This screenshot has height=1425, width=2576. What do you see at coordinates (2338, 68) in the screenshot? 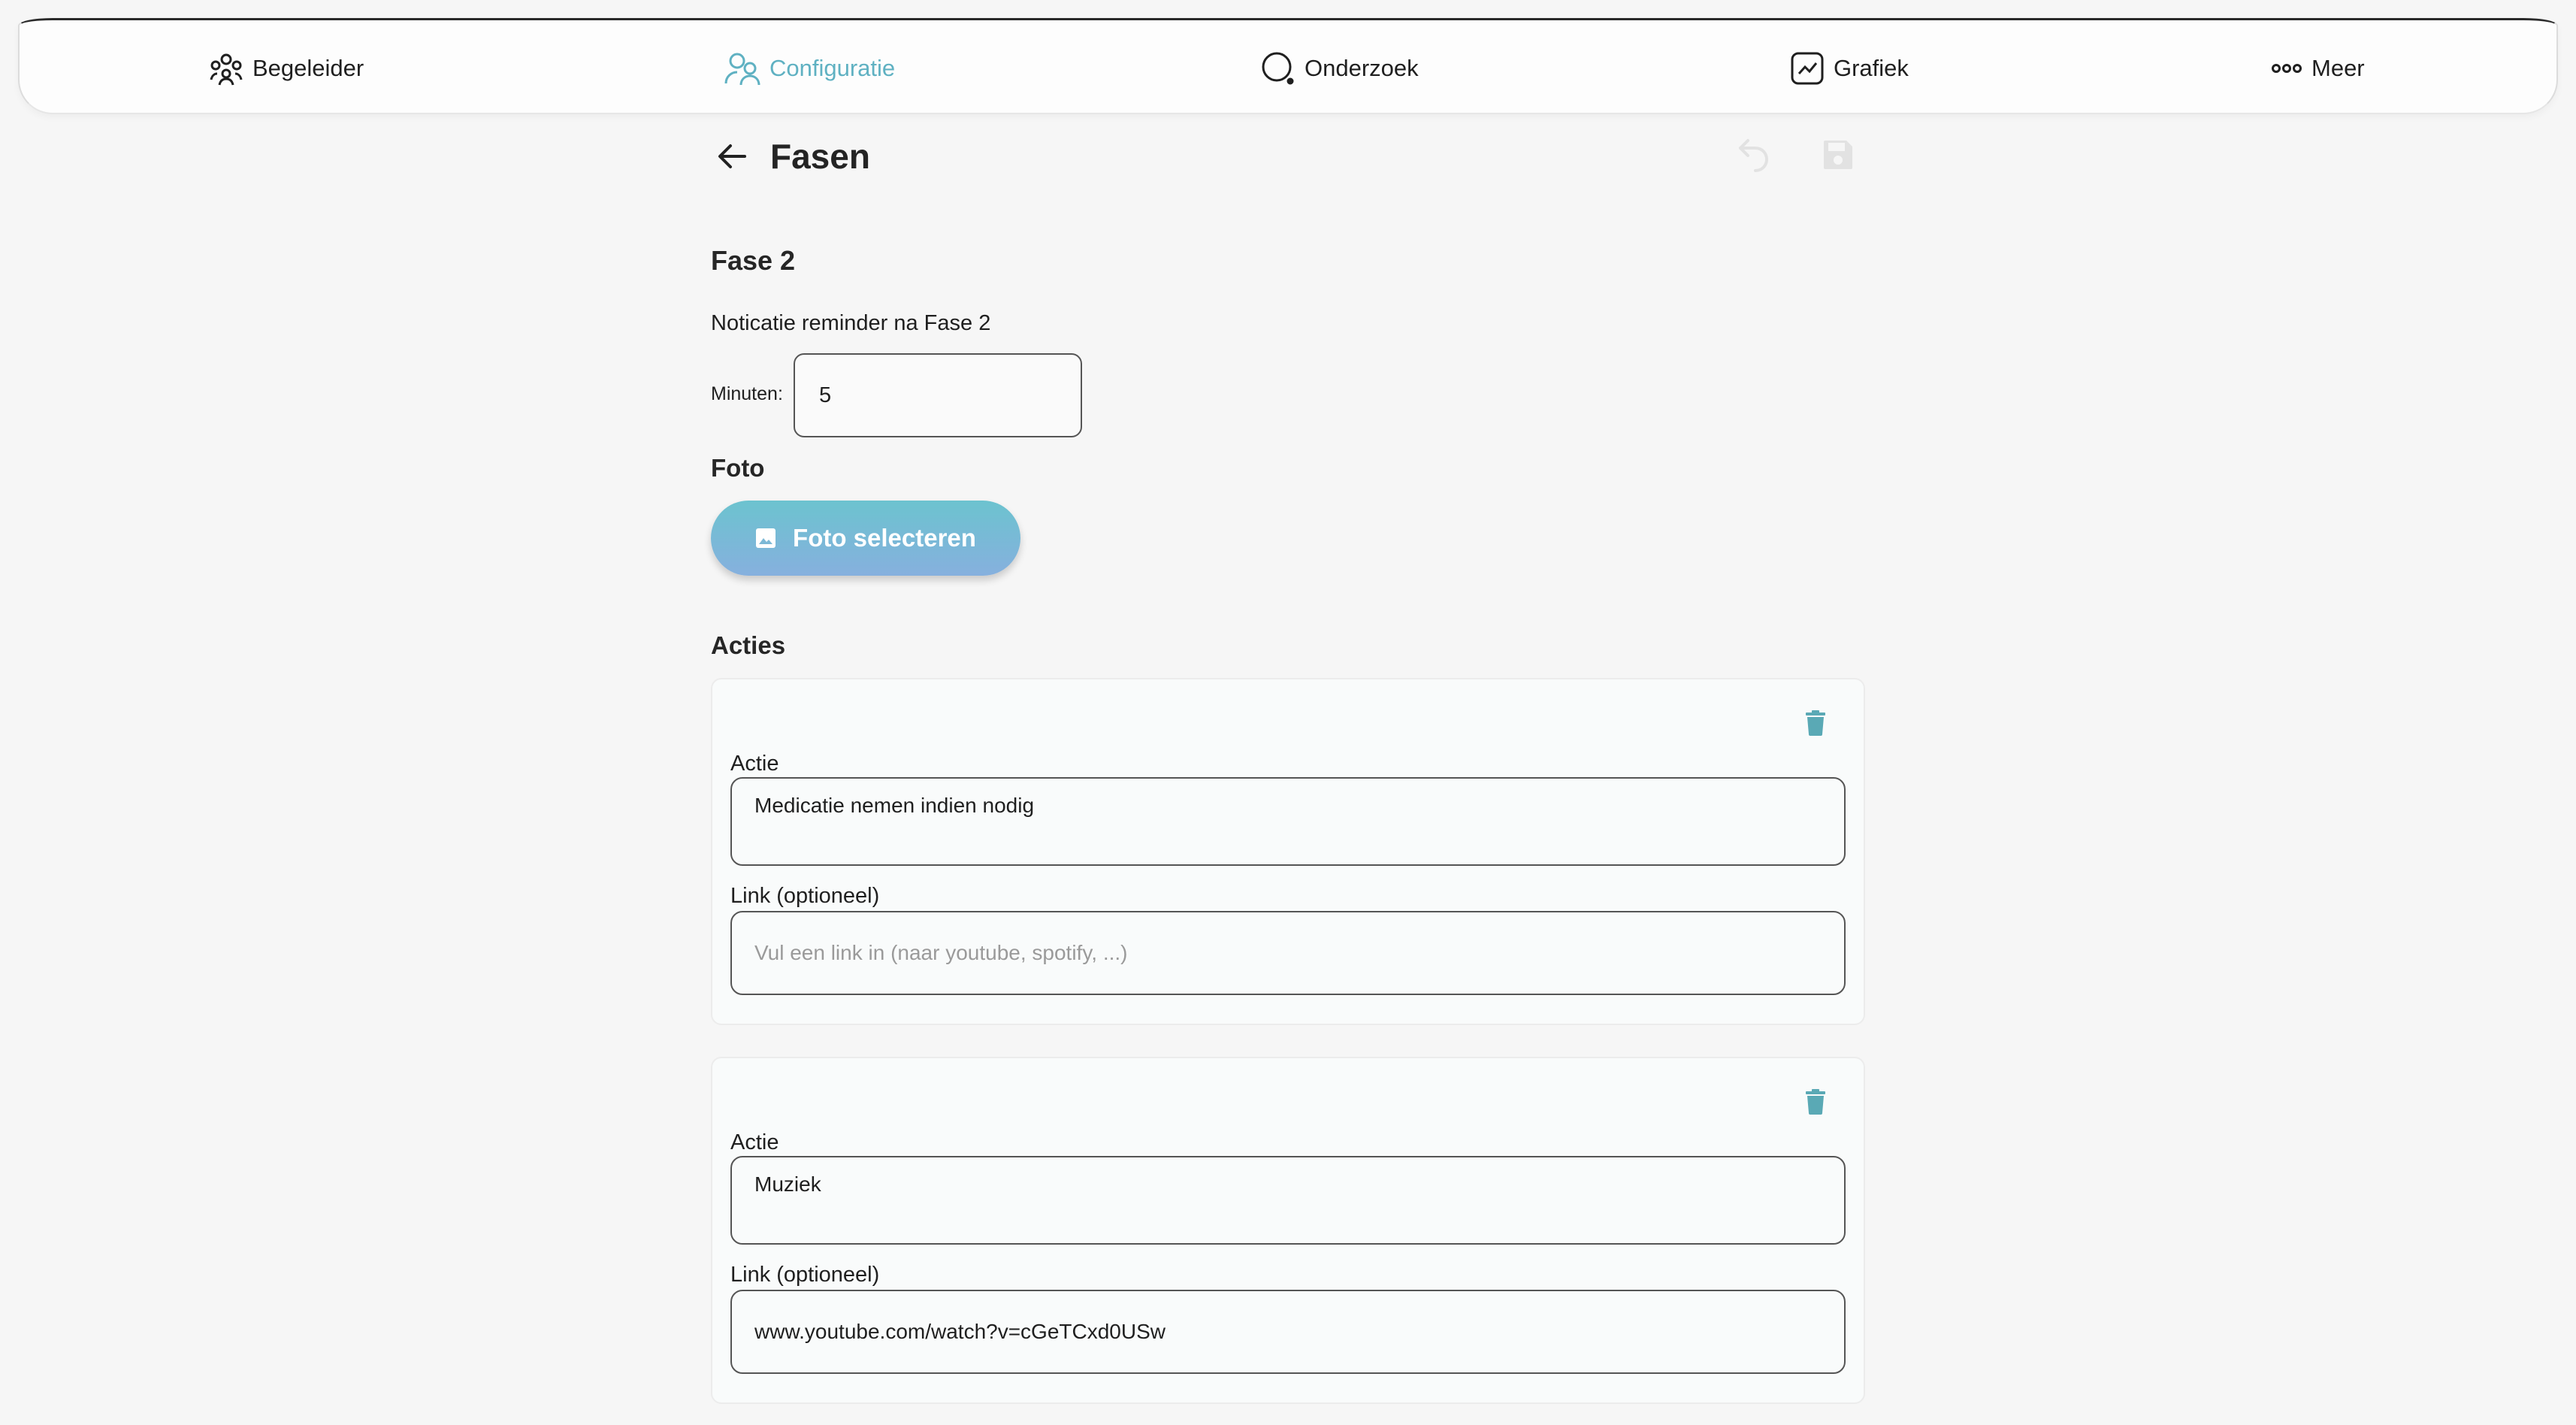
I see `nav-label: Meer` at bounding box center [2338, 68].